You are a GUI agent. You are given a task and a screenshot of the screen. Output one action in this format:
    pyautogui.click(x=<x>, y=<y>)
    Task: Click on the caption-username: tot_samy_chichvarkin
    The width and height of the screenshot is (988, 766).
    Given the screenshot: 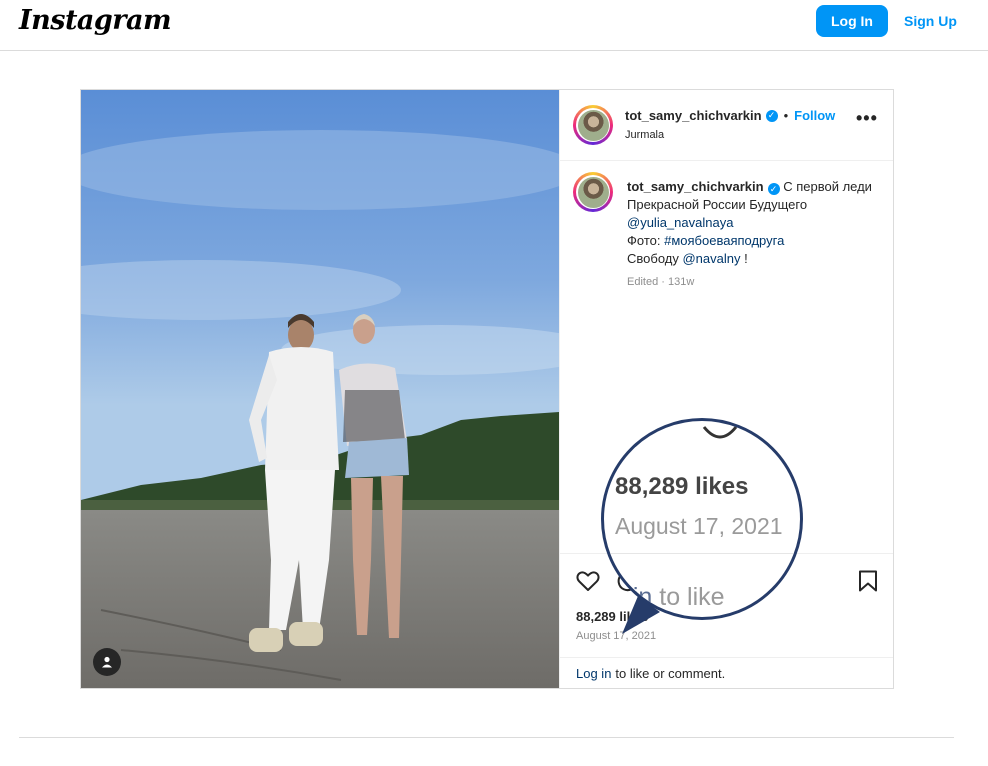 What is the action you would take?
    pyautogui.click(x=695, y=186)
    